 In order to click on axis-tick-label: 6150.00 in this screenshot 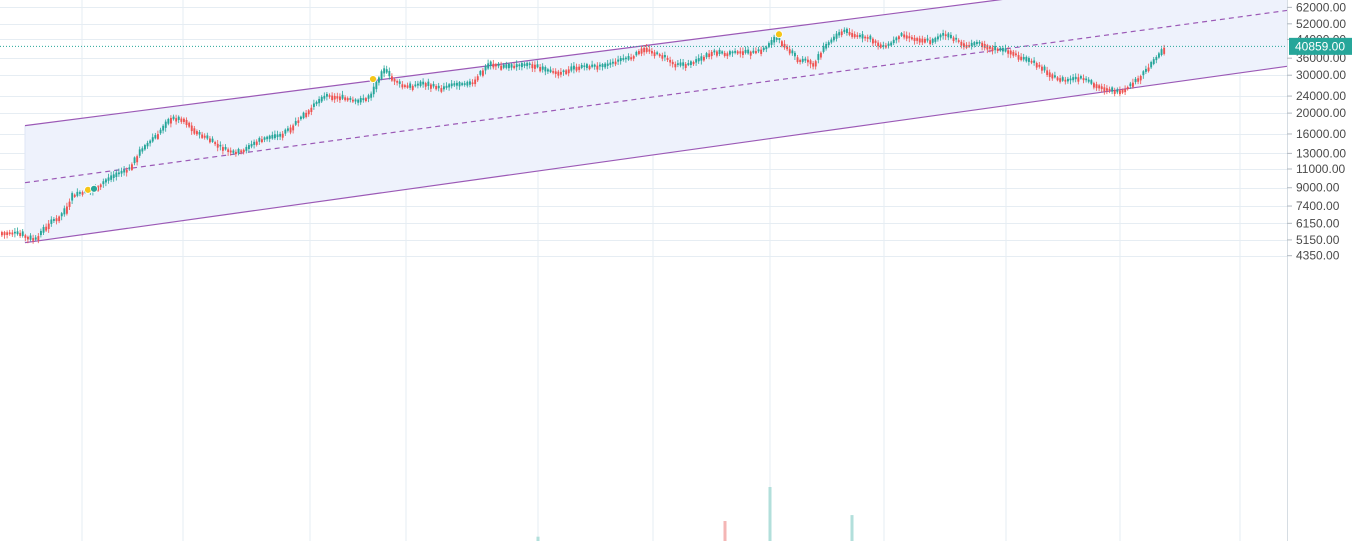, I will do `click(1318, 223)`.